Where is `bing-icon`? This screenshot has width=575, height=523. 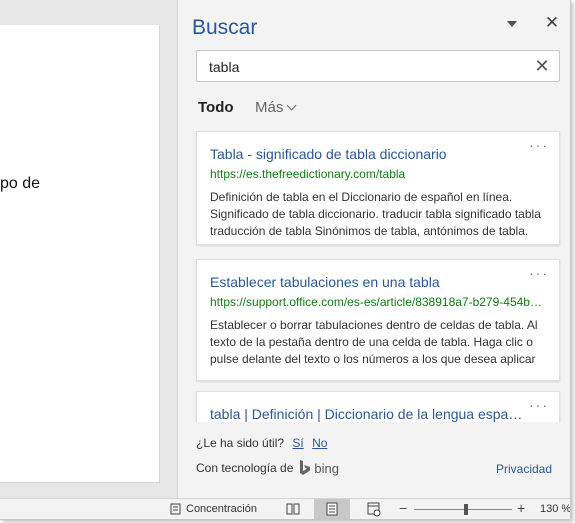
bing-icon is located at coordinates (305, 467).